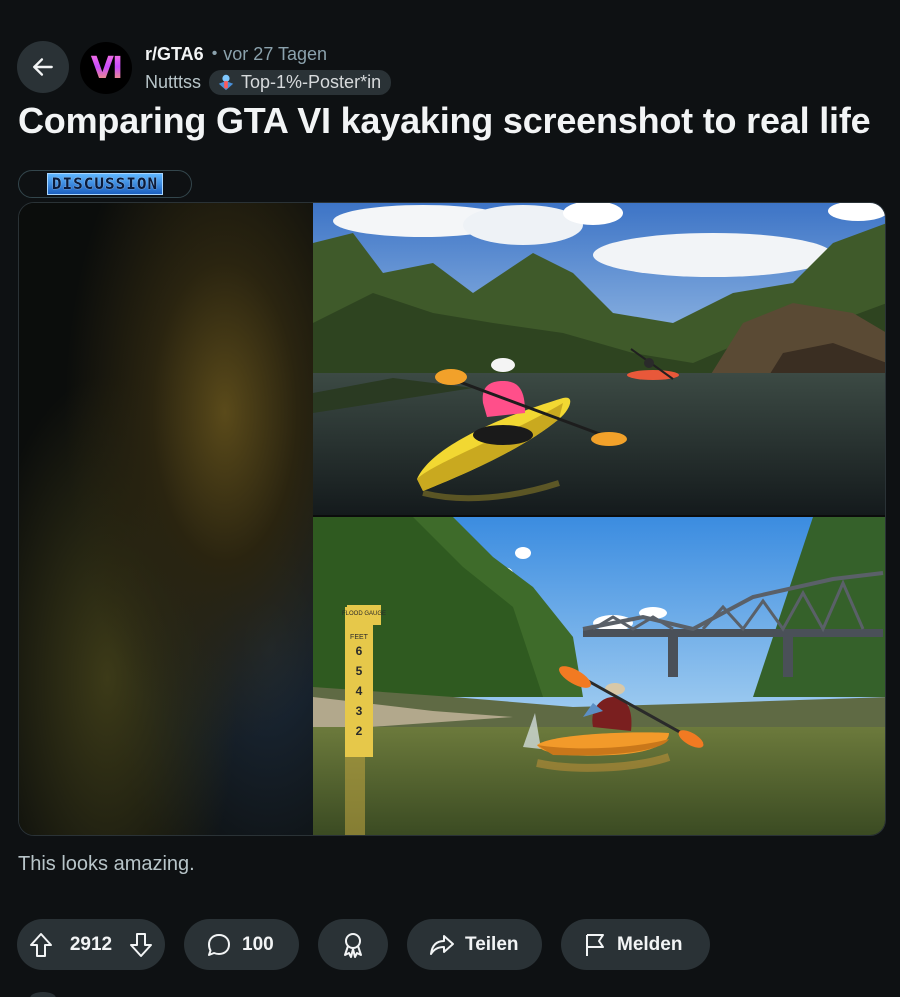 The width and height of the screenshot is (900, 997). What do you see at coordinates (442, 945) in the screenshot?
I see `share-icon` at bounding box center [442, 945].